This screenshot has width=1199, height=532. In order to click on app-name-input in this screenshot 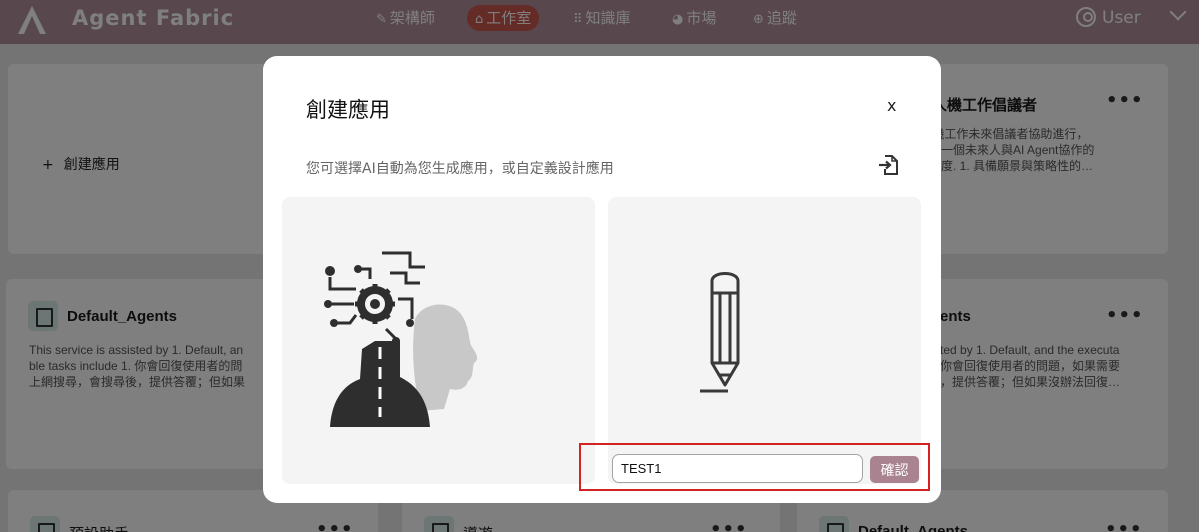, I will do `click(737, 468)`.